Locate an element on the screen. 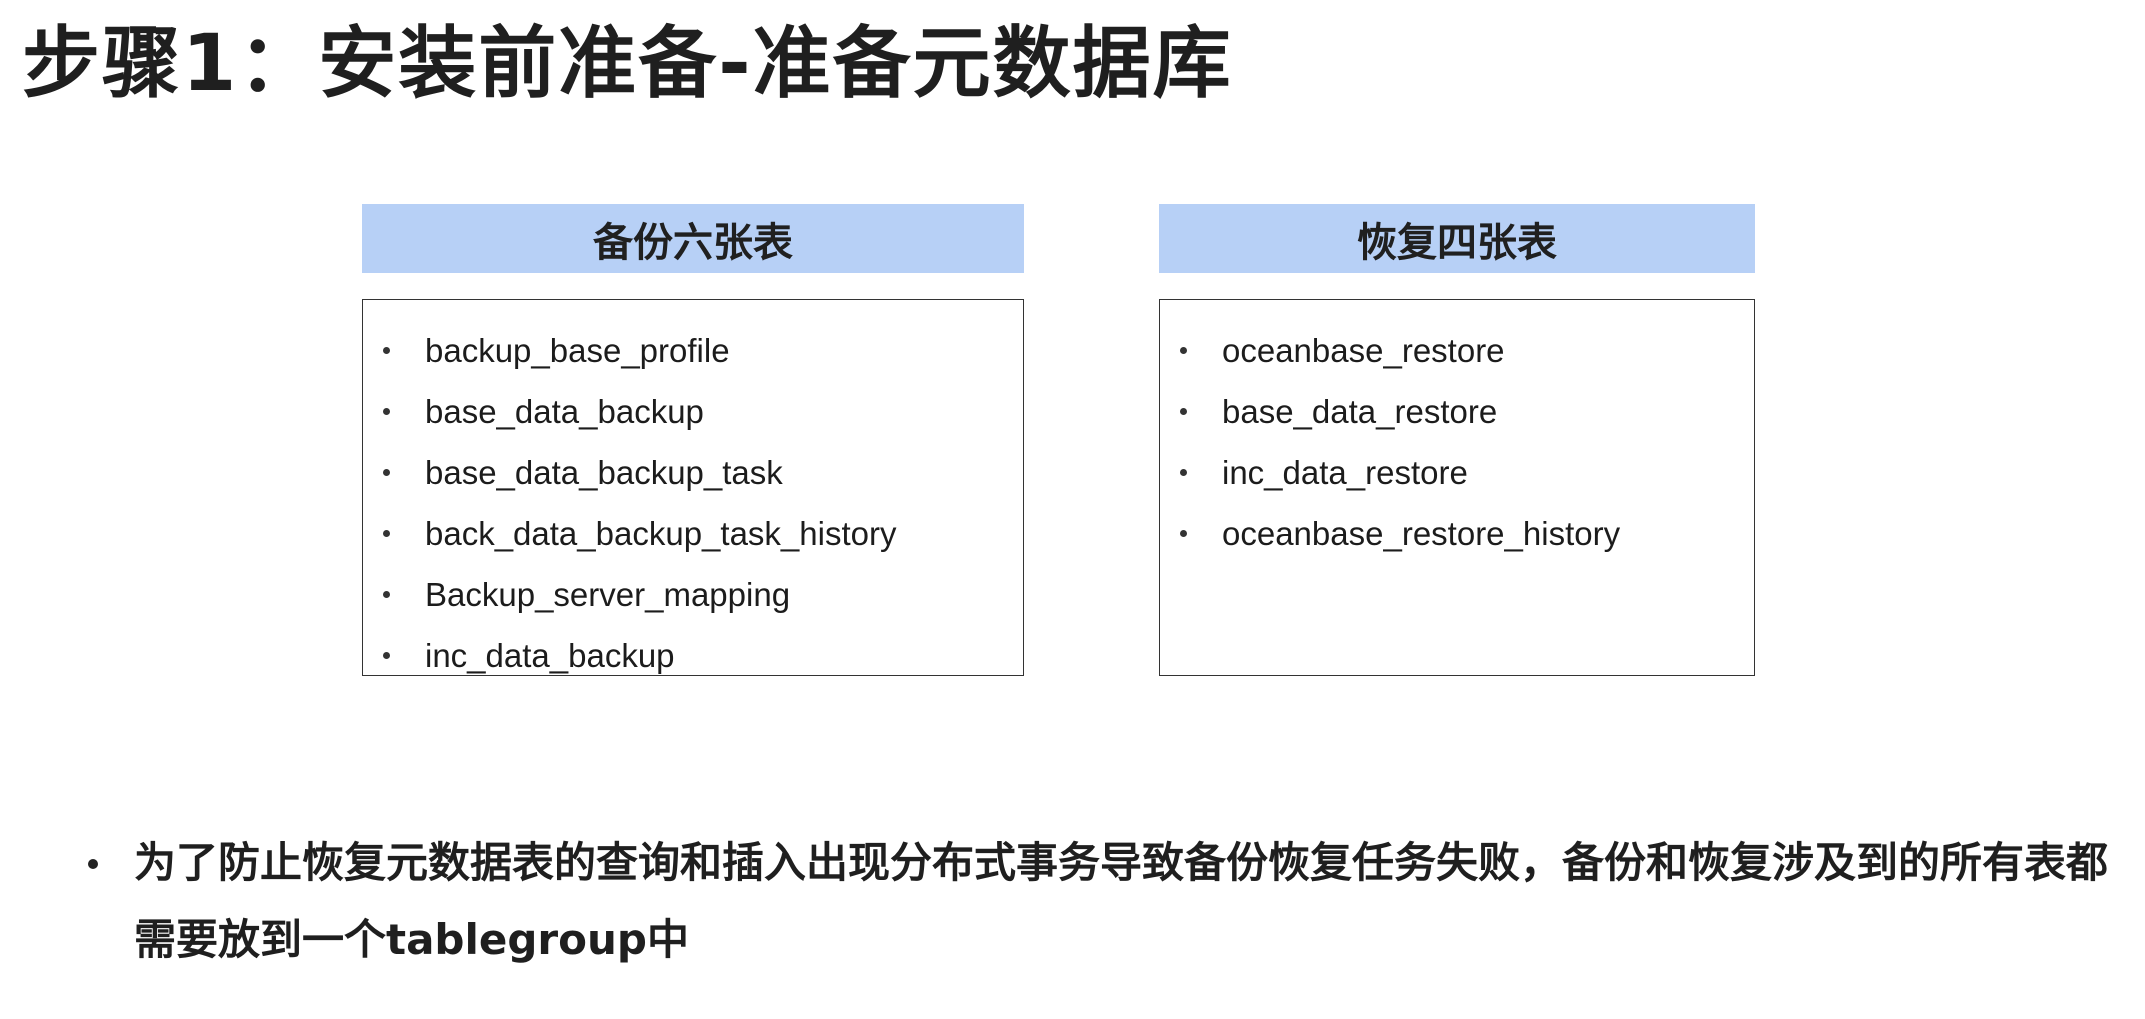 This screenshot has width=2145, height=1019. table-name: backup_base_profile is located at coordinates (577, 350).